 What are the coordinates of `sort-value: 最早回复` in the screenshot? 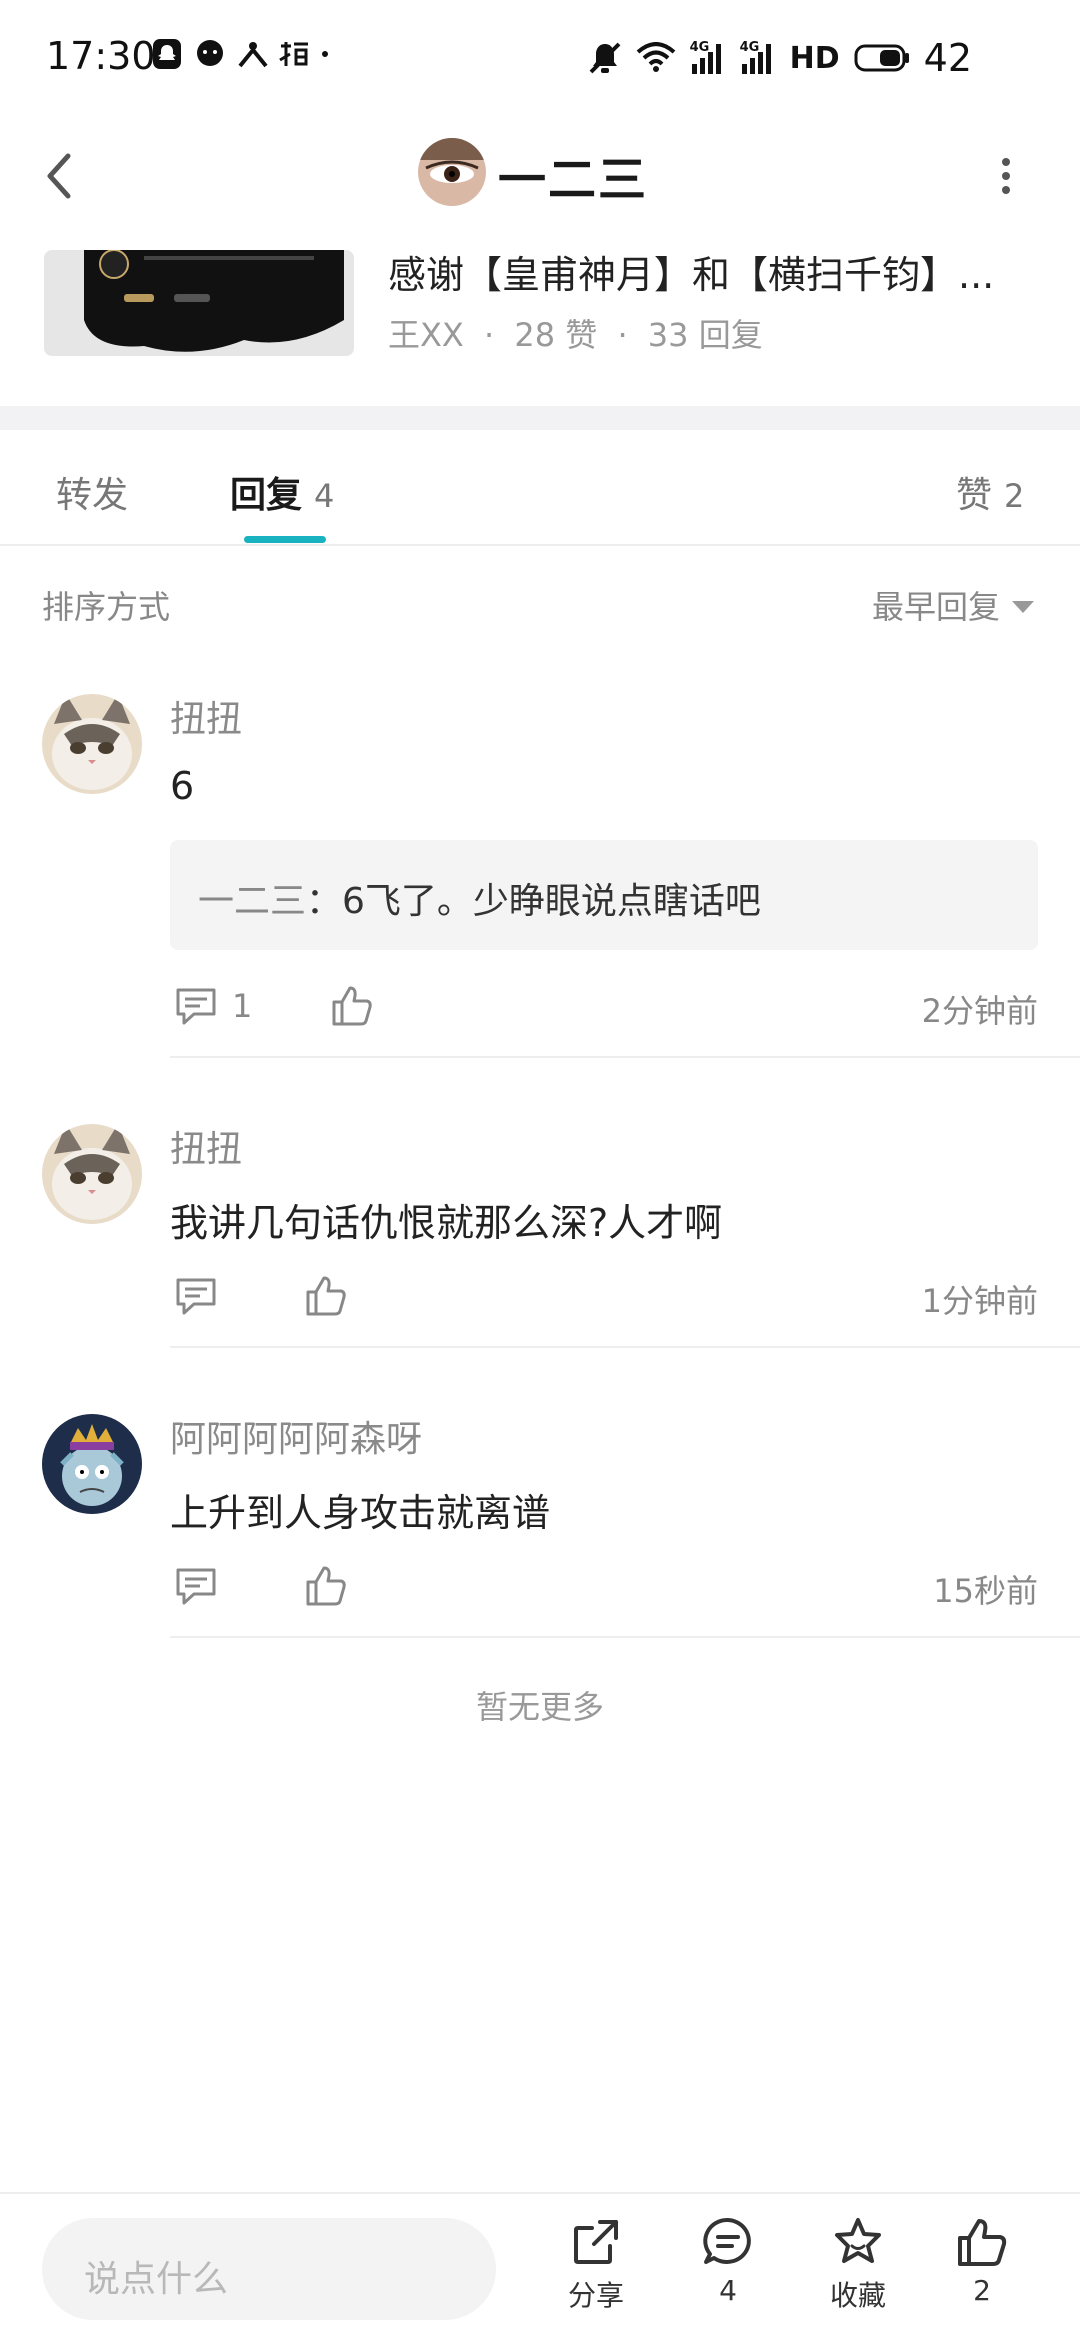 It's located at (935, 607).